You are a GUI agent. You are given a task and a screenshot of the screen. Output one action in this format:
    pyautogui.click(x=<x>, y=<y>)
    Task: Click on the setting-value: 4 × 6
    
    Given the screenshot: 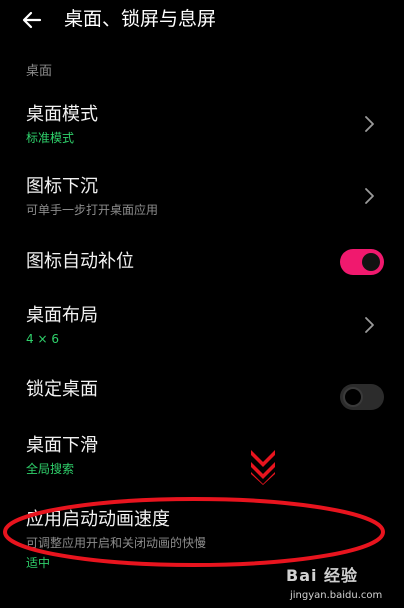 What is the action you would take?
    pyautogui.click(x=42, y=339)
    